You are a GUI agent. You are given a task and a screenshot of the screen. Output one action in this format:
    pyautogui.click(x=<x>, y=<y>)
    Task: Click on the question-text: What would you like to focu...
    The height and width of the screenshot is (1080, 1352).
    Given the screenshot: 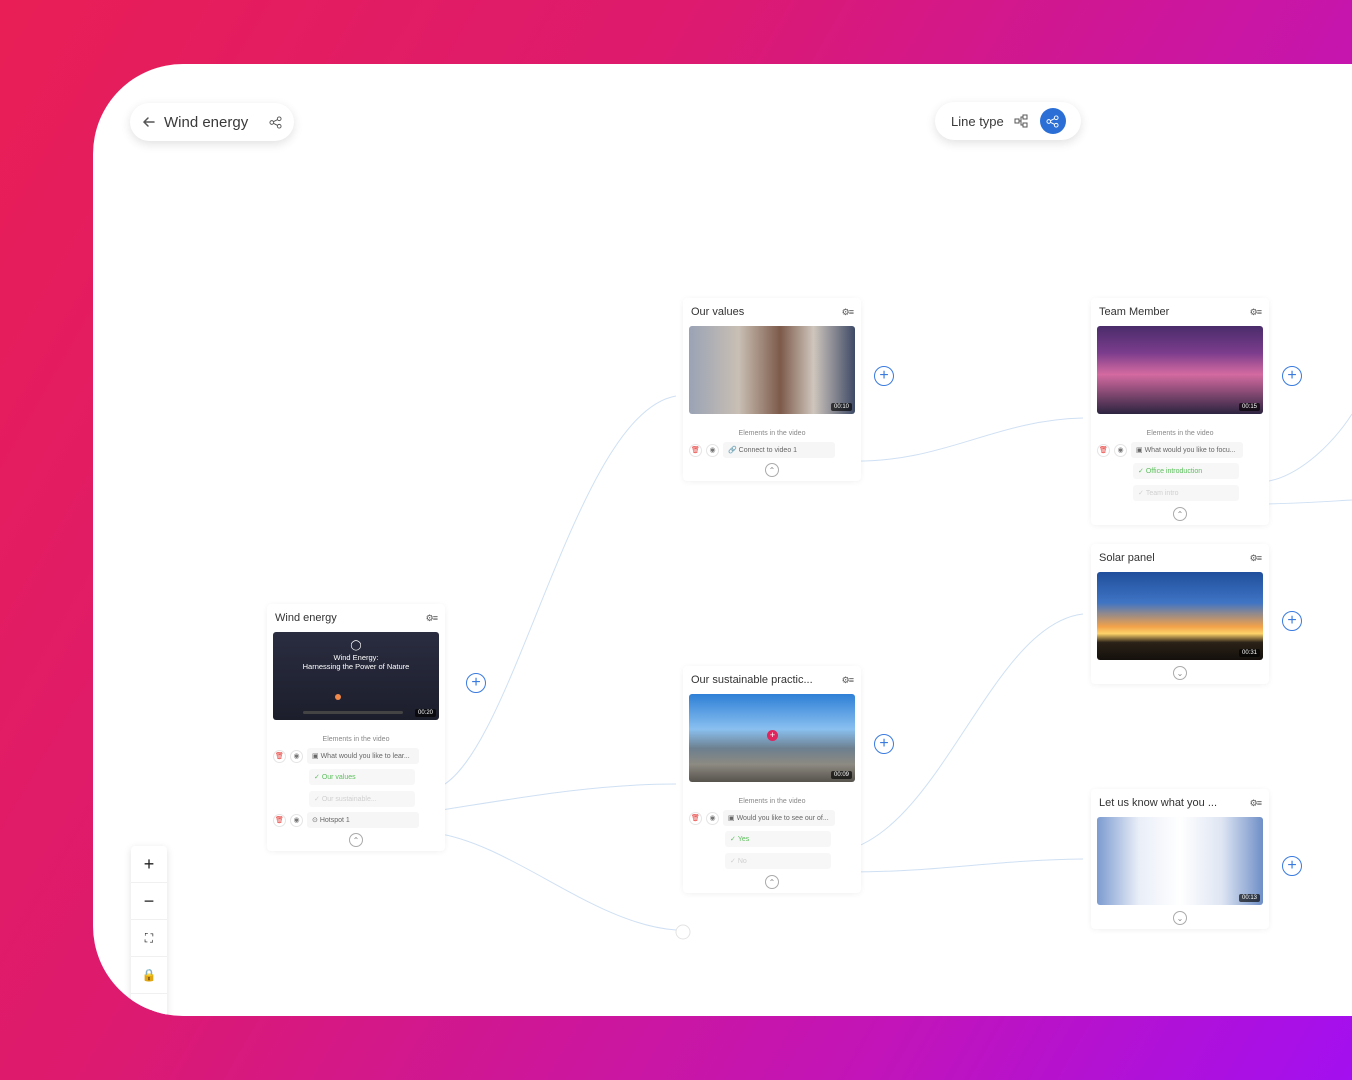 What is the action you would take?
    pyautogui.click(x=1190, y=450)
    